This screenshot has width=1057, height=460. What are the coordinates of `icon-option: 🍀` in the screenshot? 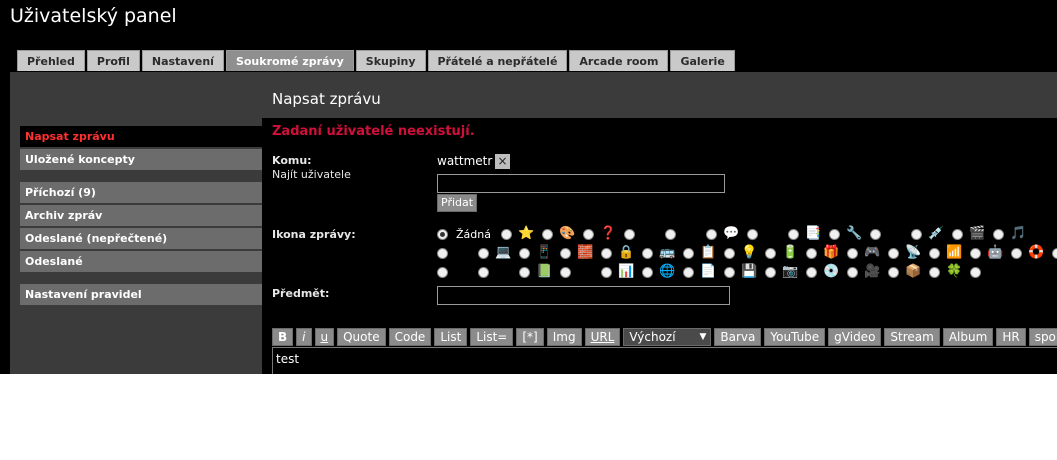 It's located at (949, 272).